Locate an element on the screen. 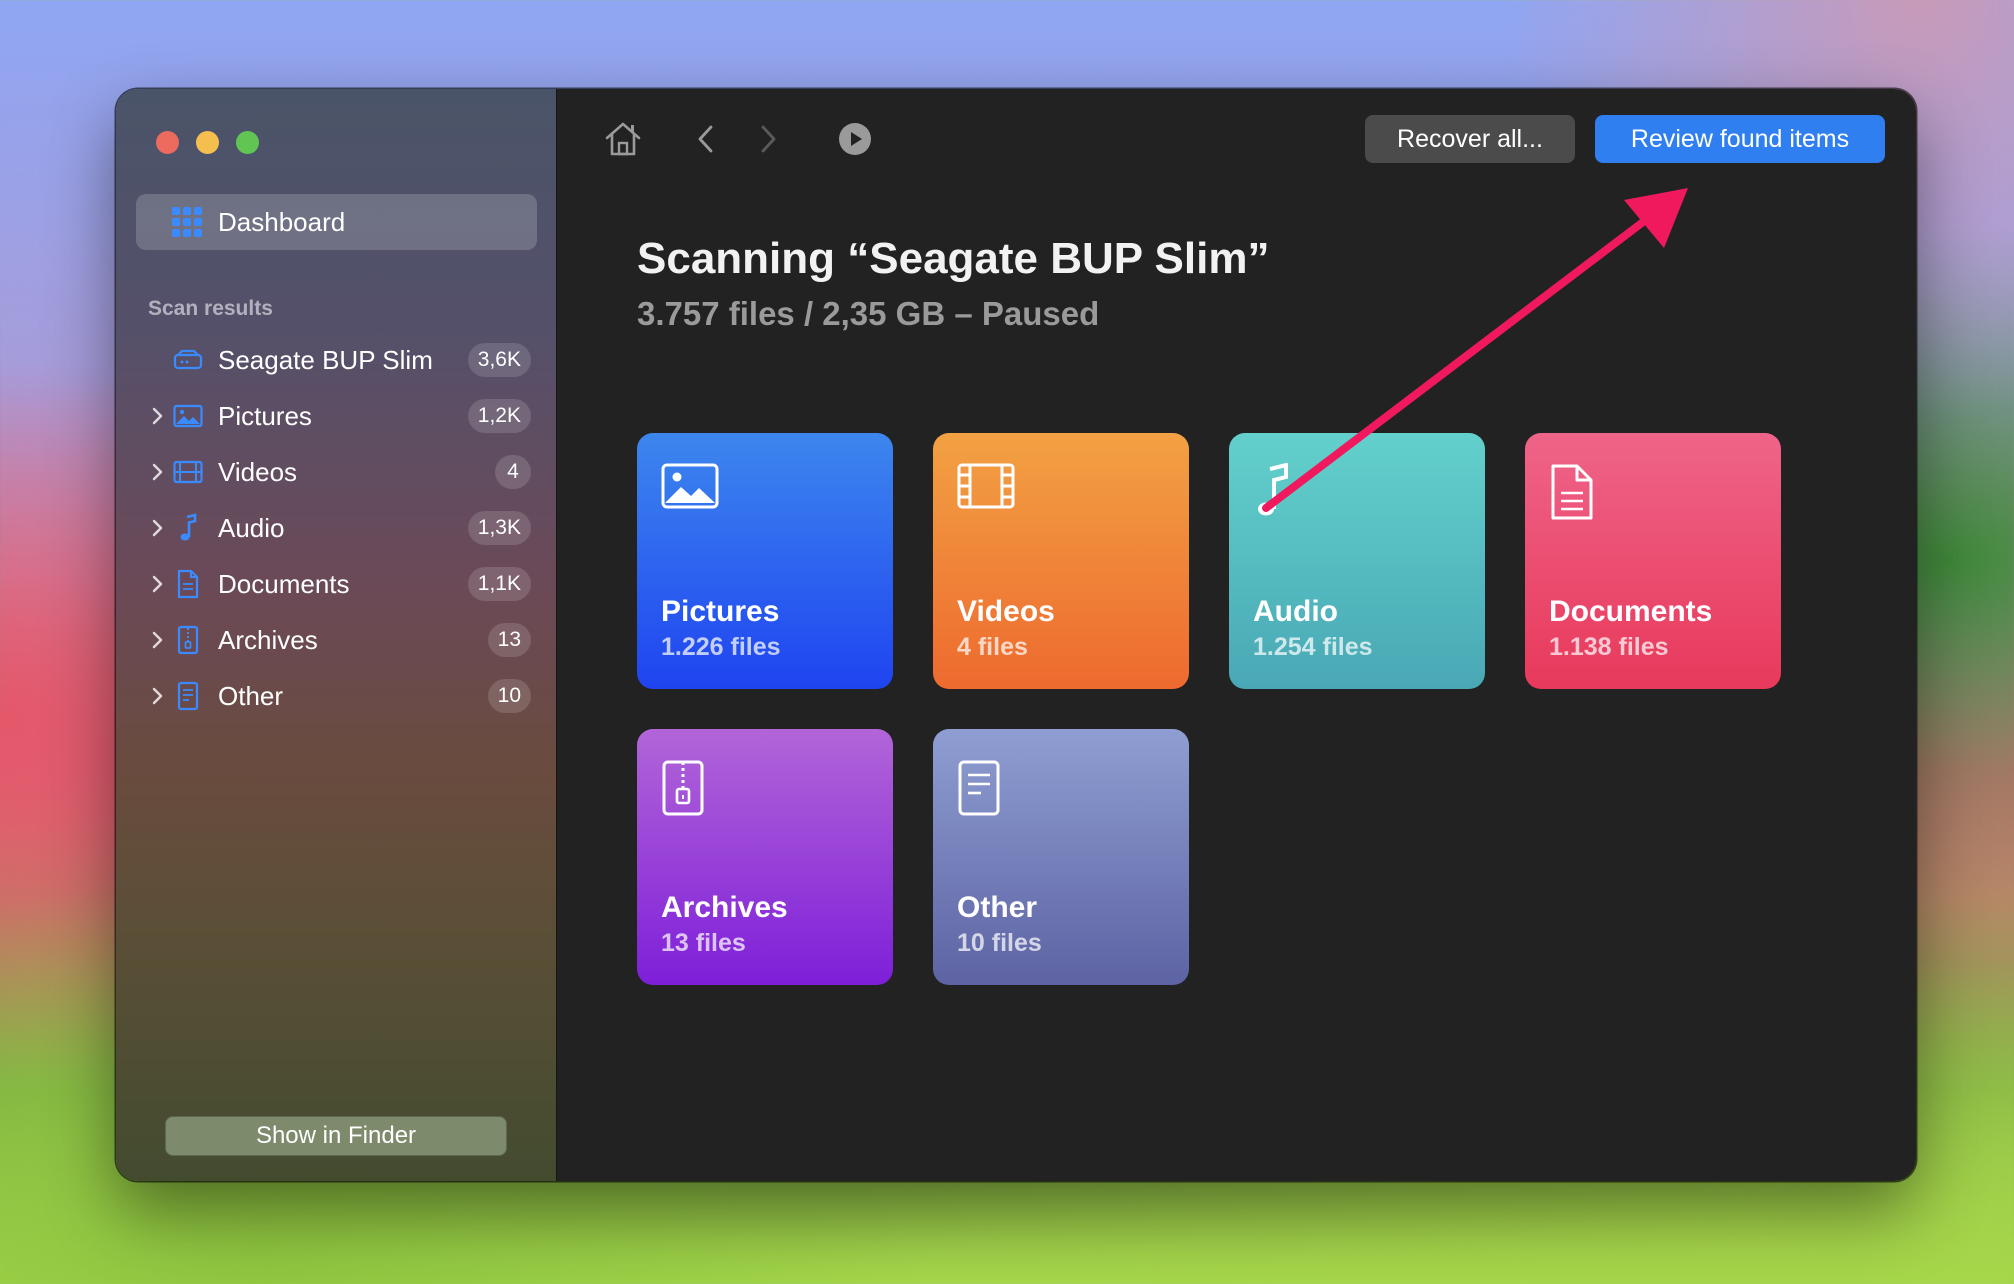 The image size is (2014, 1284). drive-icon is located at coordinates (188, 360).